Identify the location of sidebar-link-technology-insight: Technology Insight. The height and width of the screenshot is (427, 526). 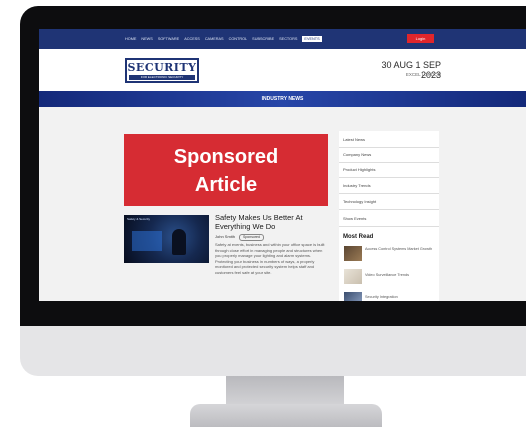
(390, 201).